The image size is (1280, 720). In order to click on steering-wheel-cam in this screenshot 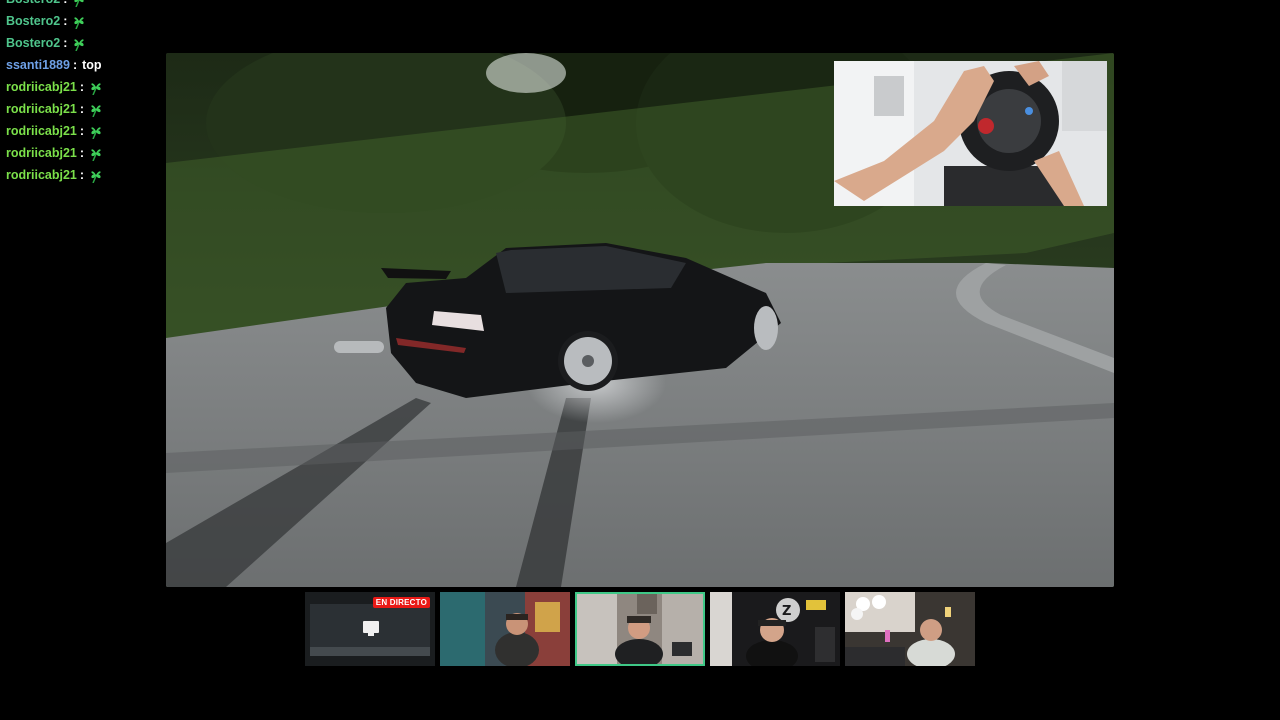, I will do `click(970, 133)`.